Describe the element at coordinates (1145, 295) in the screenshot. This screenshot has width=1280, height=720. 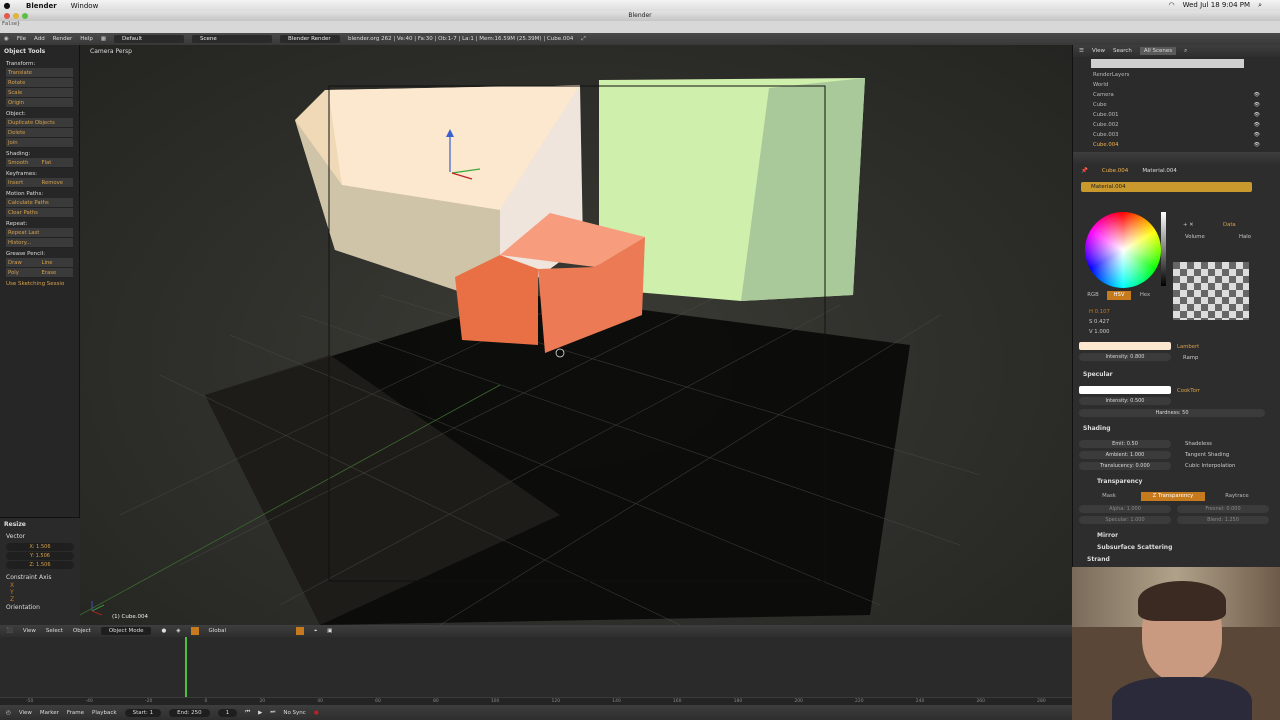
I see `hex-tab: Hex` at that location.